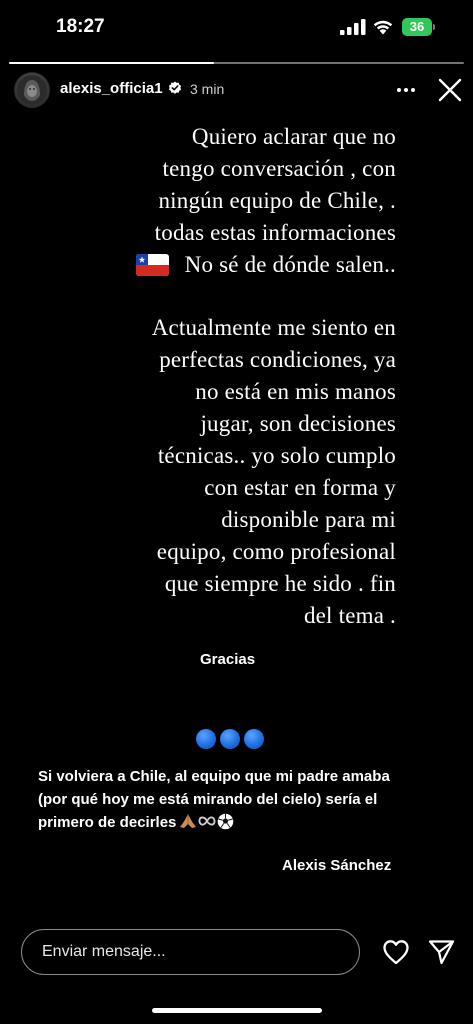 The height and width of the screenshot is (1024, 473). Describe the element at coordinates (248, 822) in the screenshot. I see `quote-line-last: primero de decirles` at that location.